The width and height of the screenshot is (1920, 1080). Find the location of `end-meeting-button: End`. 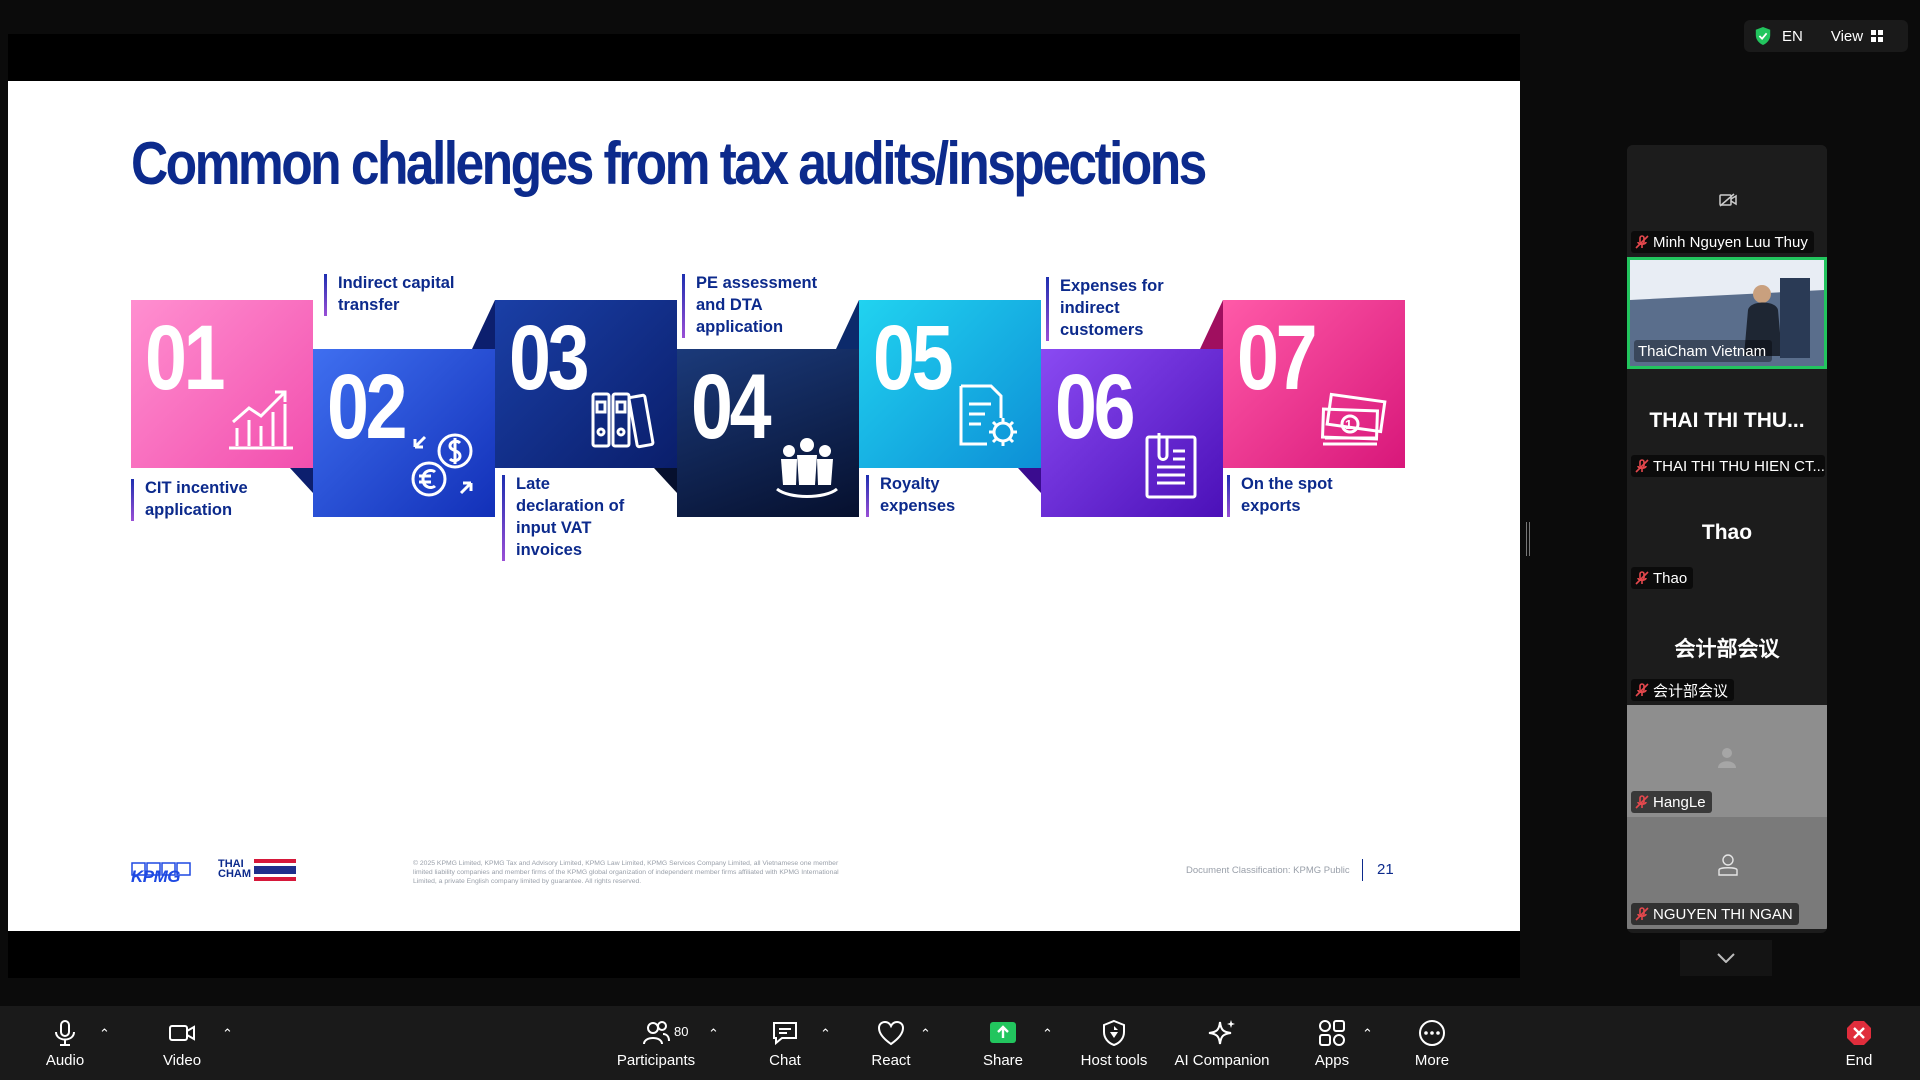

end-meeting-button: End is located at coordinates (1859, 1043).